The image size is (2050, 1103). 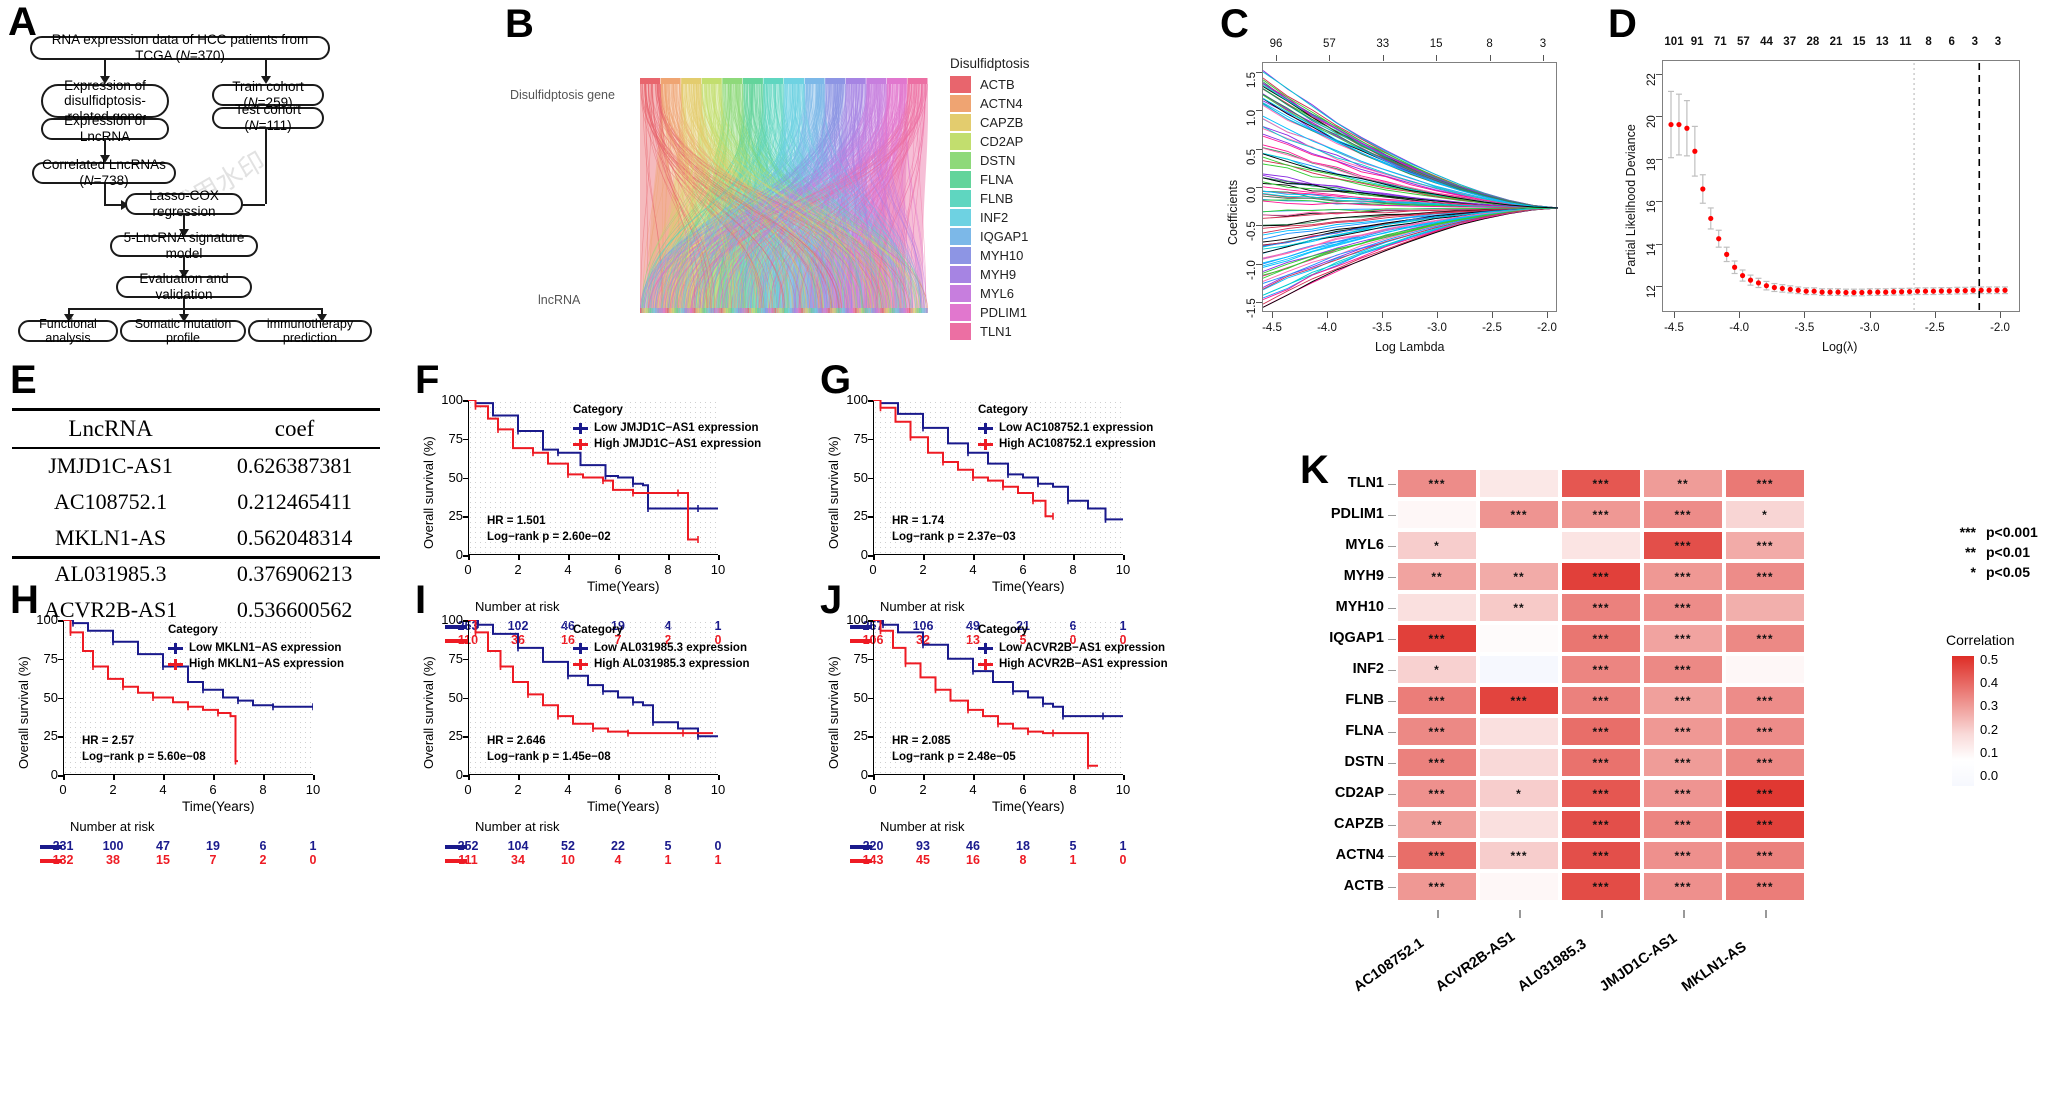 I want to click on km-x-tick: 10, so click(x=313, y=789).